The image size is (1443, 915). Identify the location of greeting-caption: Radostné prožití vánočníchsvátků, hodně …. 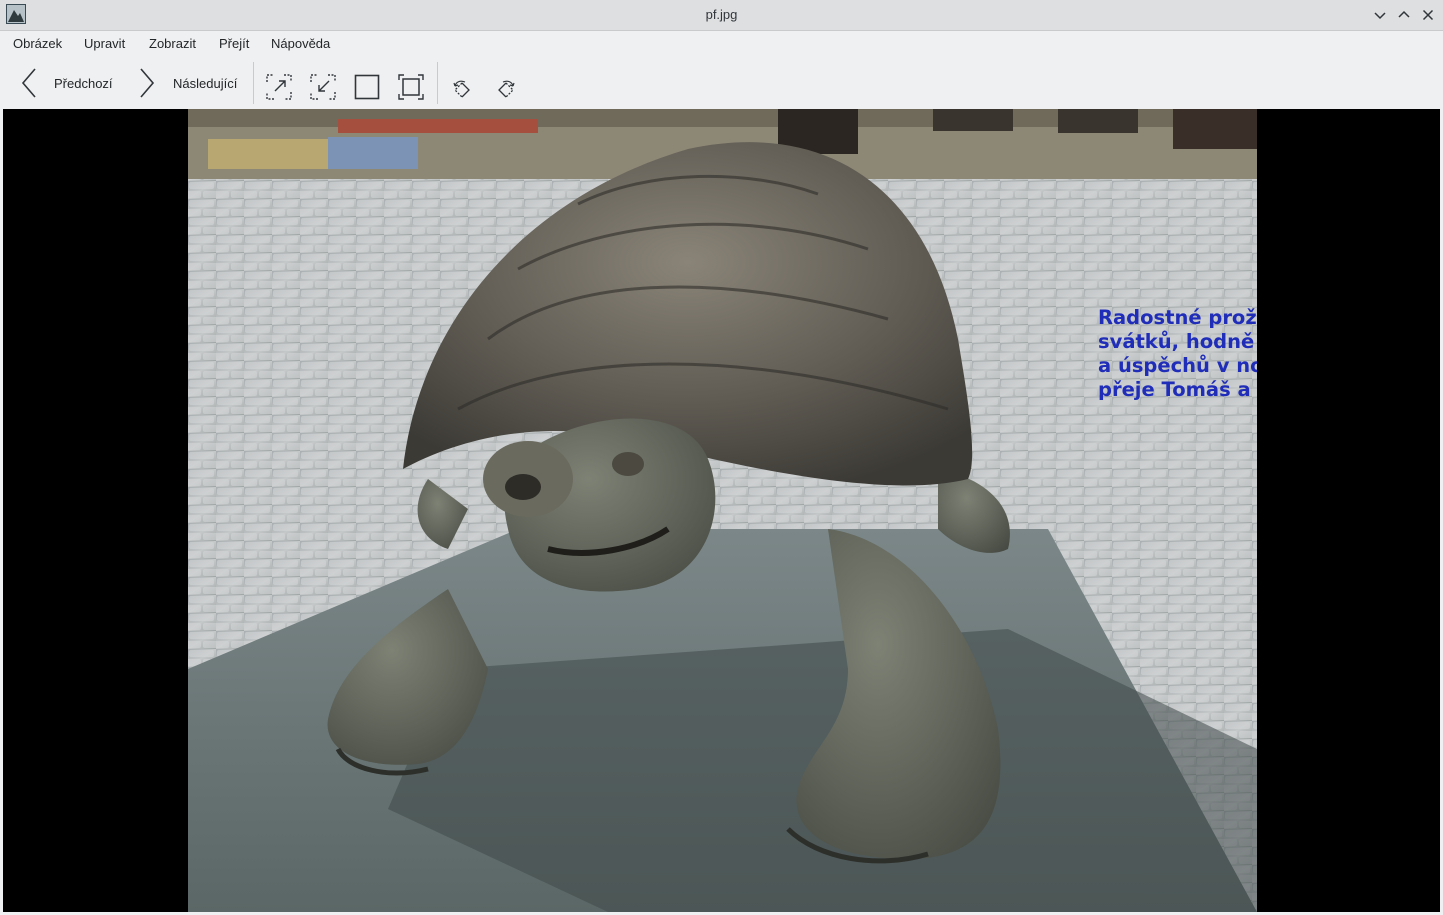
(1177, 354).